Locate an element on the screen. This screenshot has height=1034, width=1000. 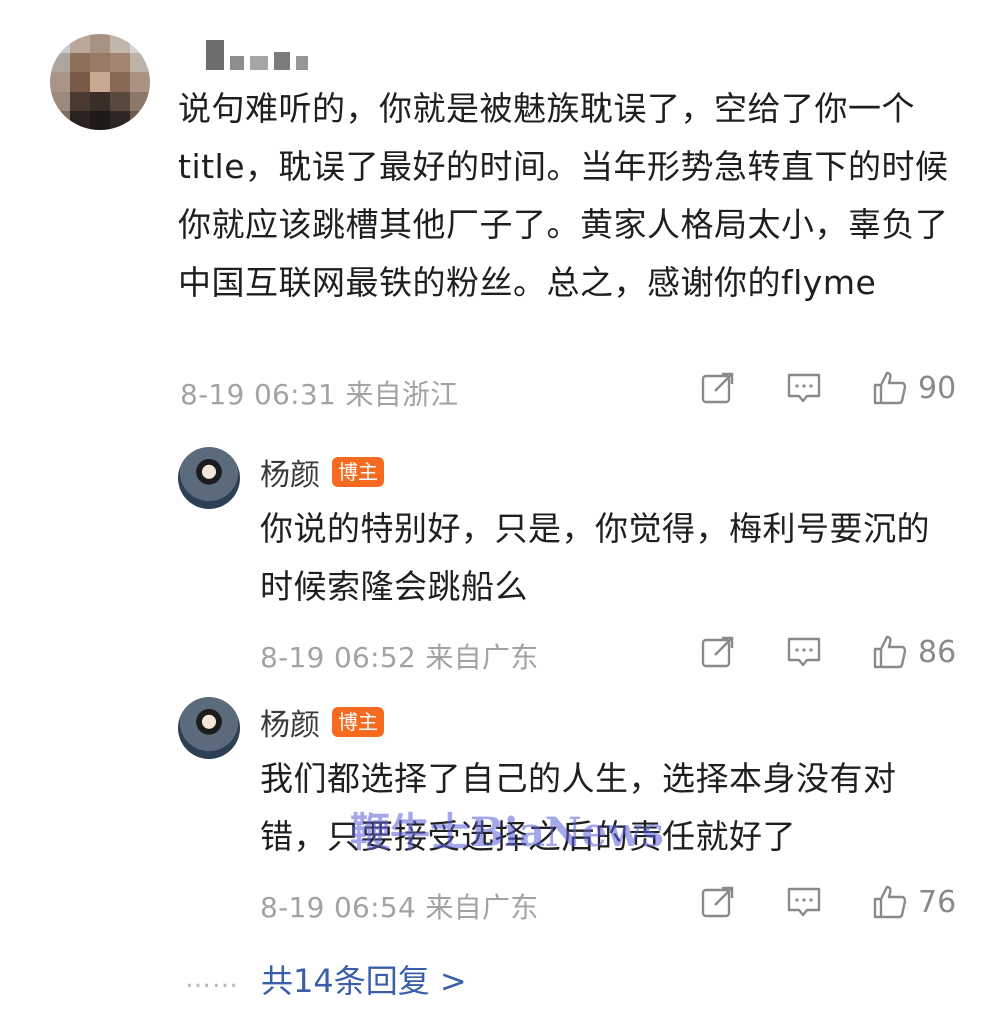
more-replies-row: …… 共14条回复 > is located at coordinates (326, 979).